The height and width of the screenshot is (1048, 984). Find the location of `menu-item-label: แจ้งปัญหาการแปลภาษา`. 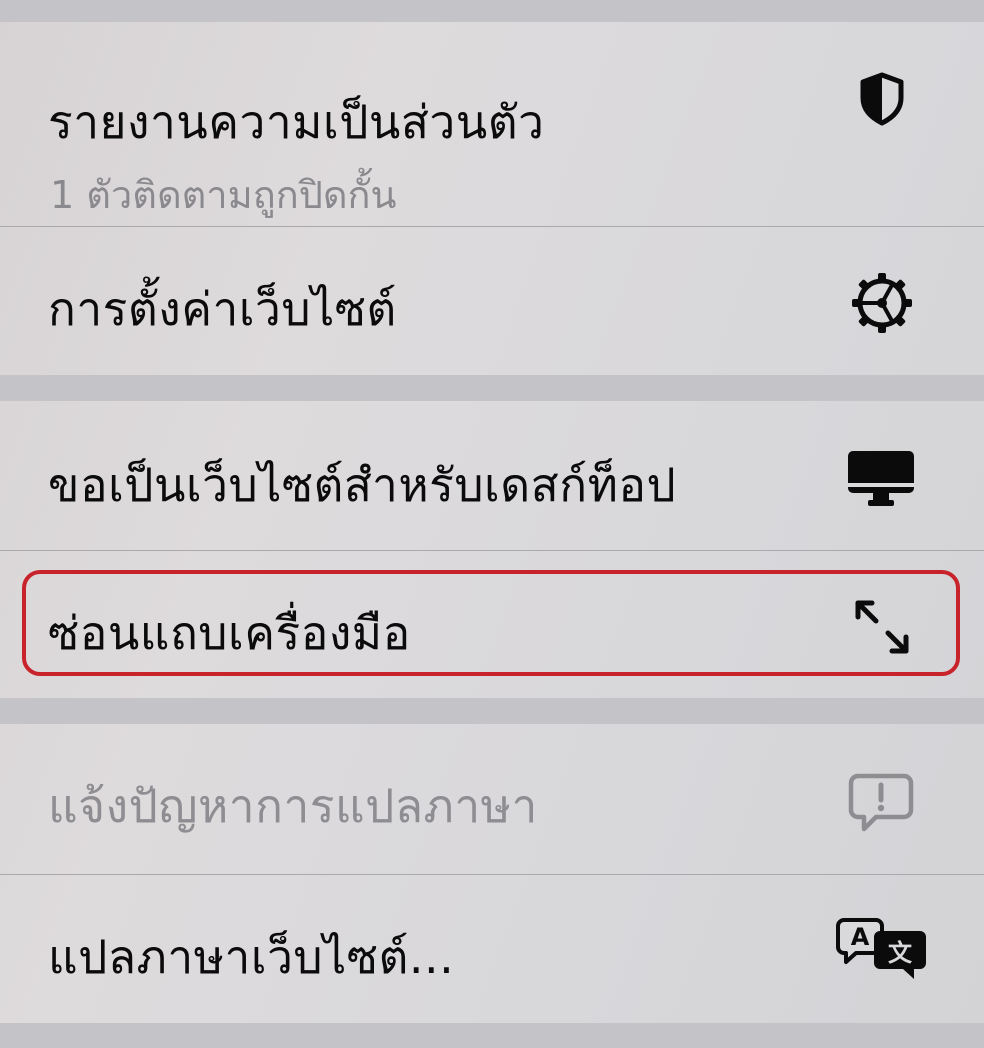

menu-item-label: แจ้งปัญหาการแปลภาษา is located at coordinates (293, 806).